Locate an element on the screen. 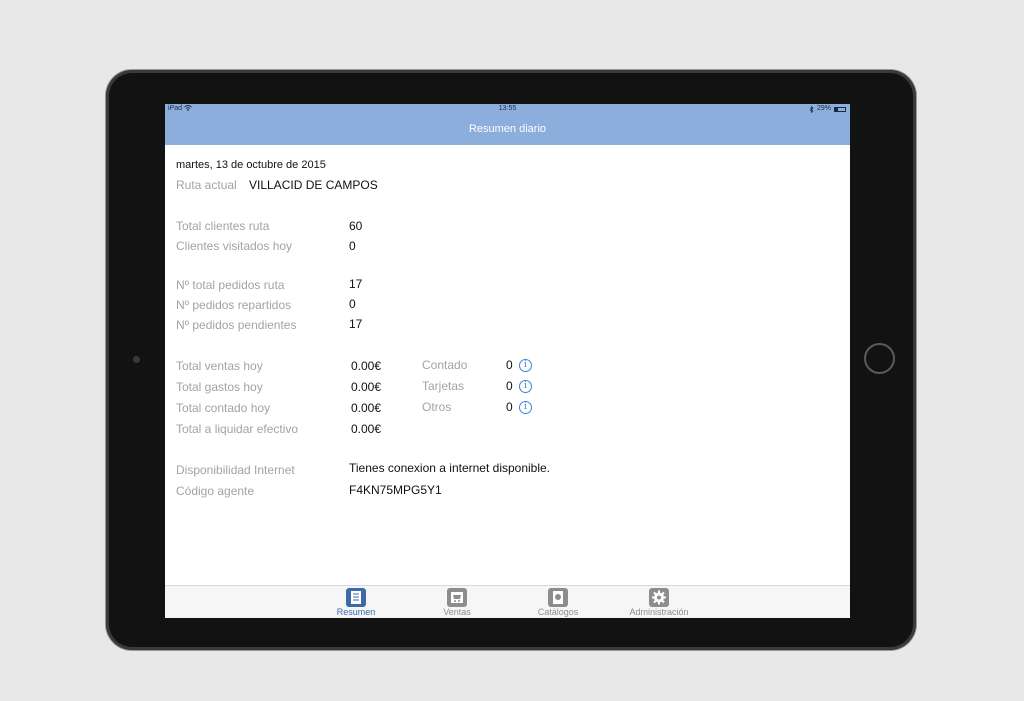  payment-cash-value: 0 is located at coordinates (509, 365).